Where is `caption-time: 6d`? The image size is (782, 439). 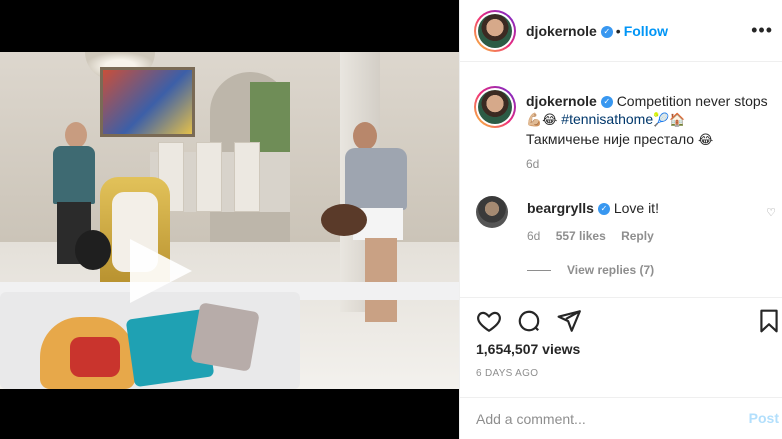
caption-time: 6d is located at coordinates (532, 164).